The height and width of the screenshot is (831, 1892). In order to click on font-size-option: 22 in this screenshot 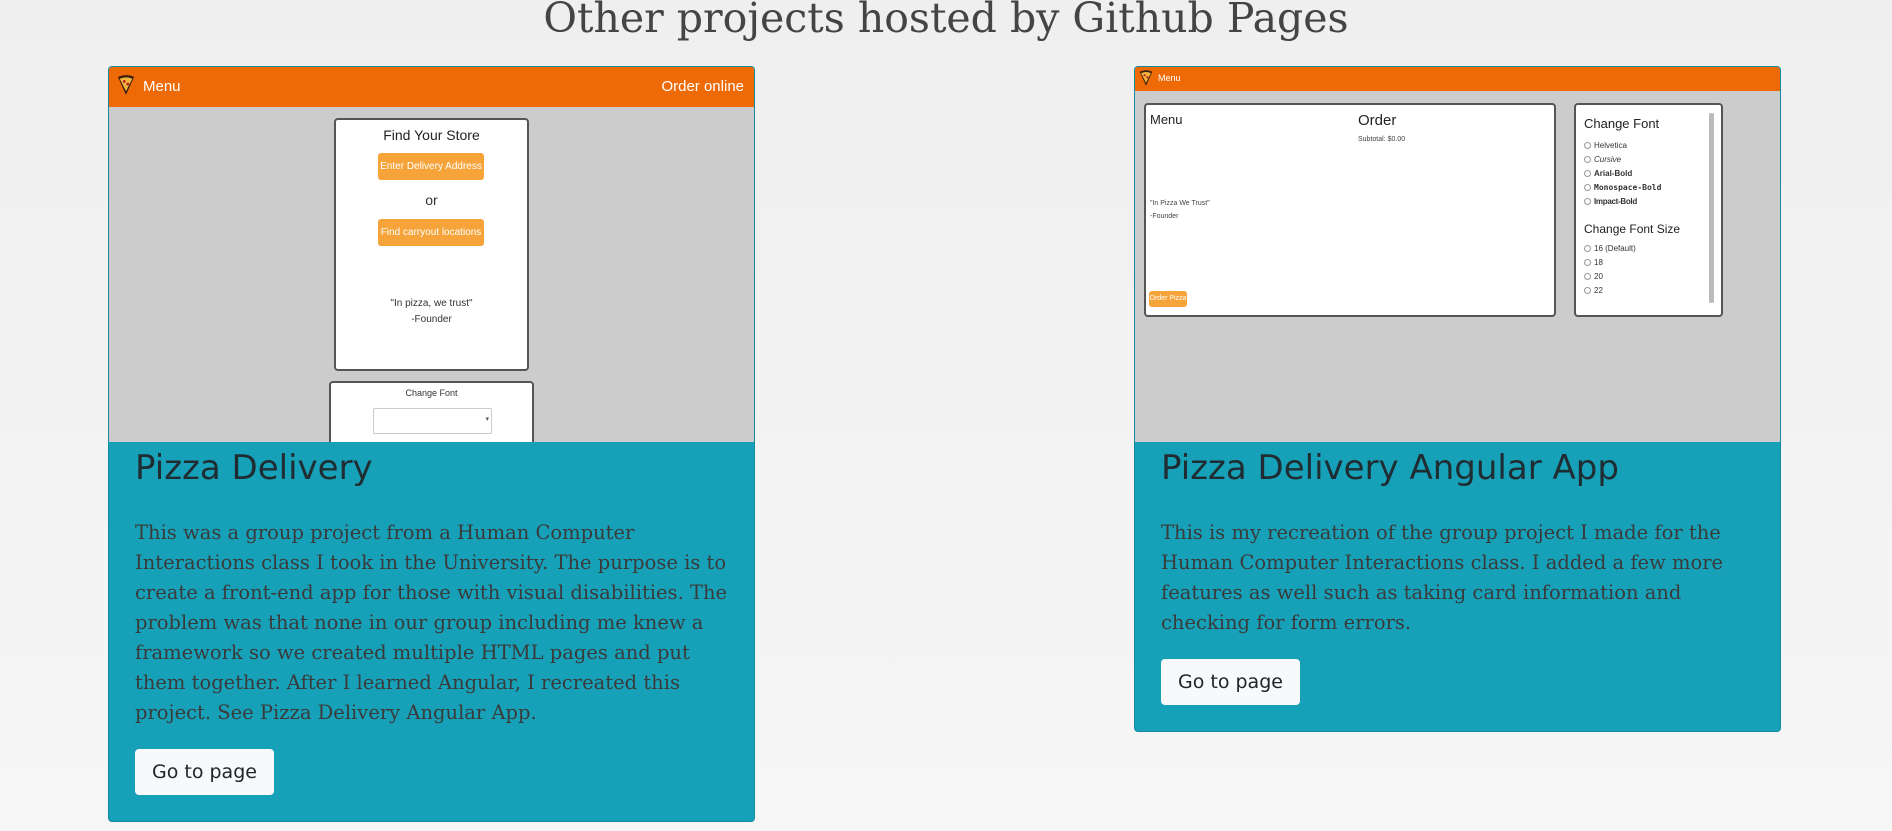, I will do `click(1644, 290)`.